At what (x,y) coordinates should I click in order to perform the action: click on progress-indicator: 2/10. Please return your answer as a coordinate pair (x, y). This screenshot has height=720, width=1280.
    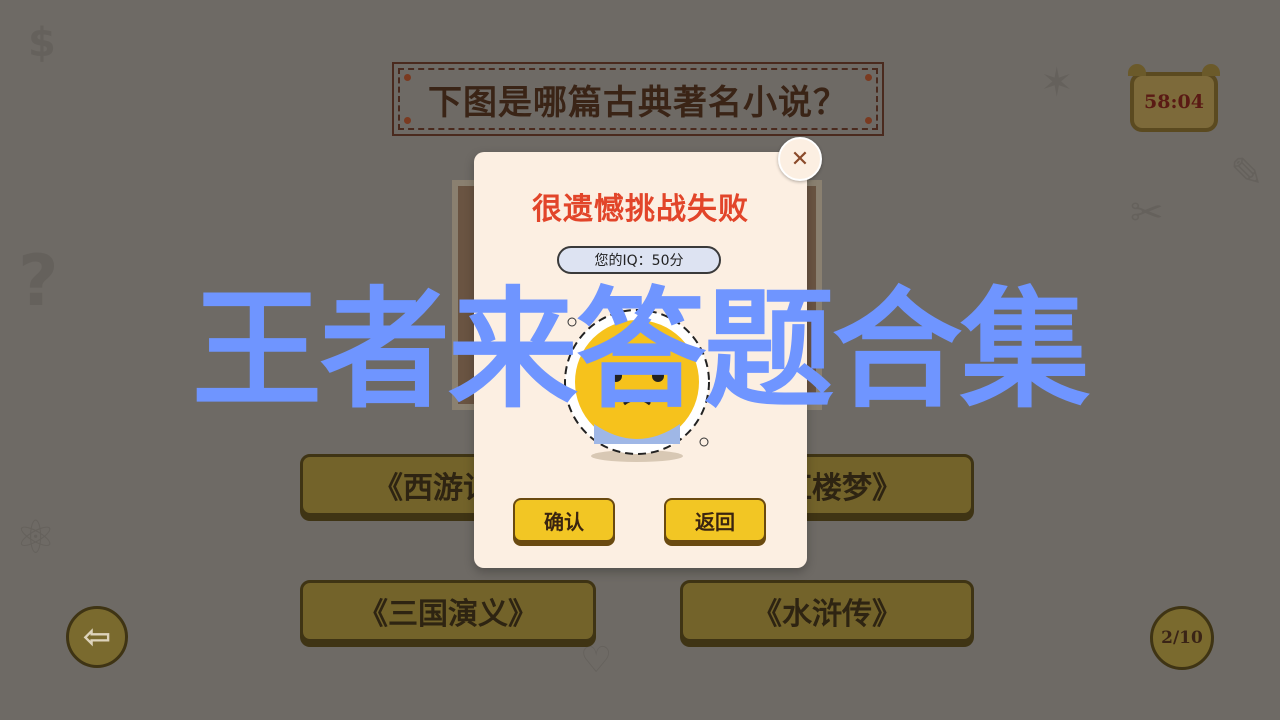
    Looking at the image, I should click on (1182, 638).